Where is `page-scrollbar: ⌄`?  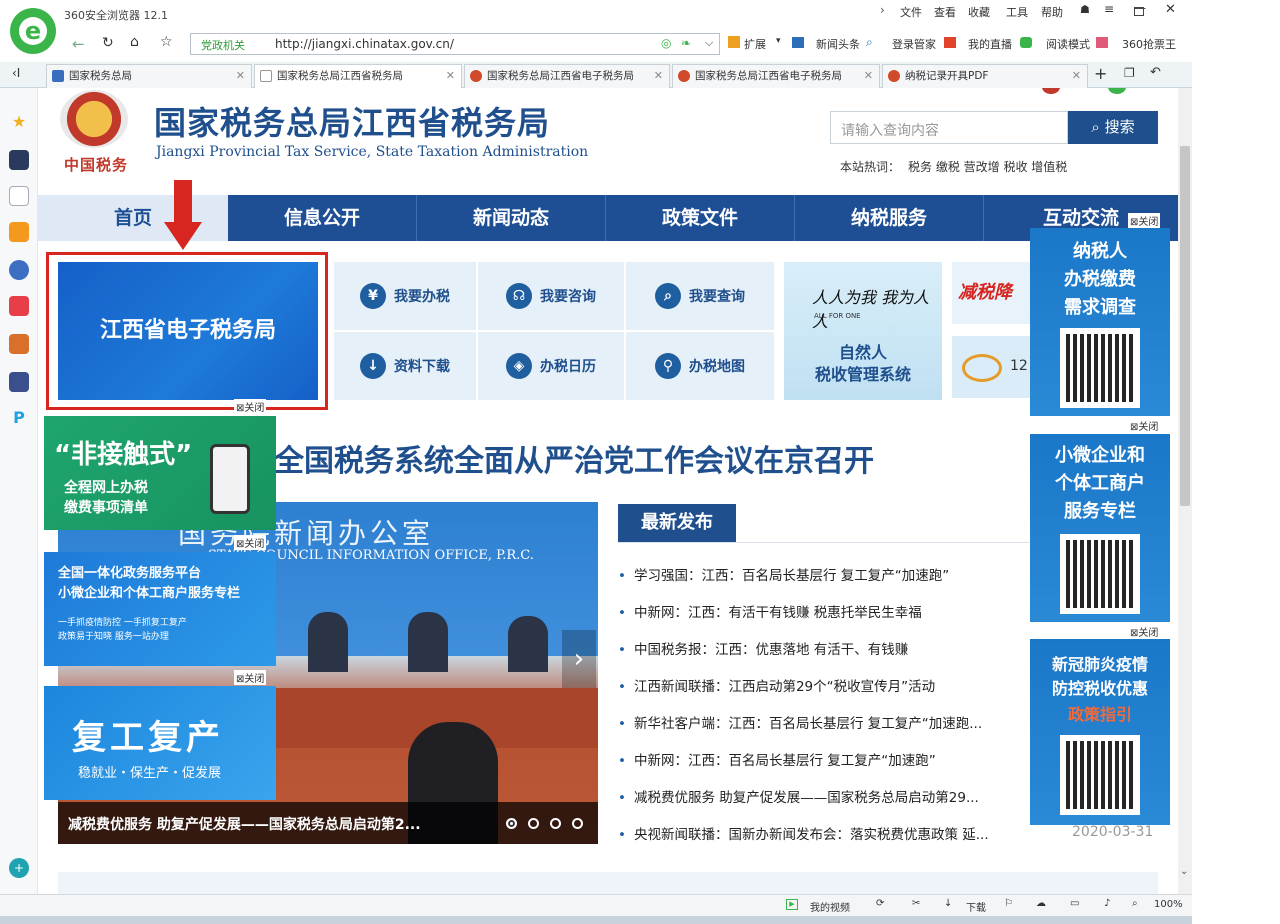 page-scrollbar: ⌄ is located at coordinates (1185, 491).